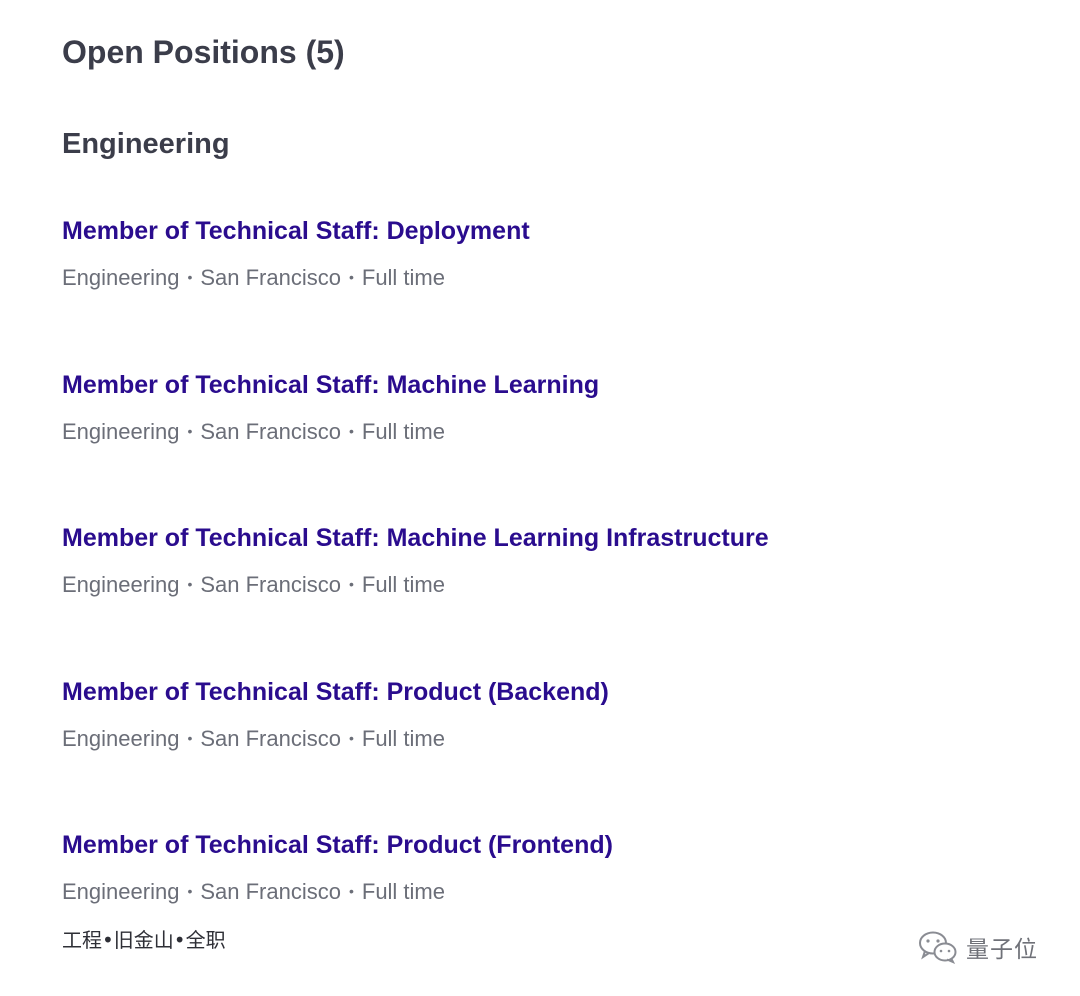 The height and width of the screenshot is (996, 1080). Describe the element at coordinates (146, 144) in the screenshot. I see `section-title-engineering: Engineering` at that location.